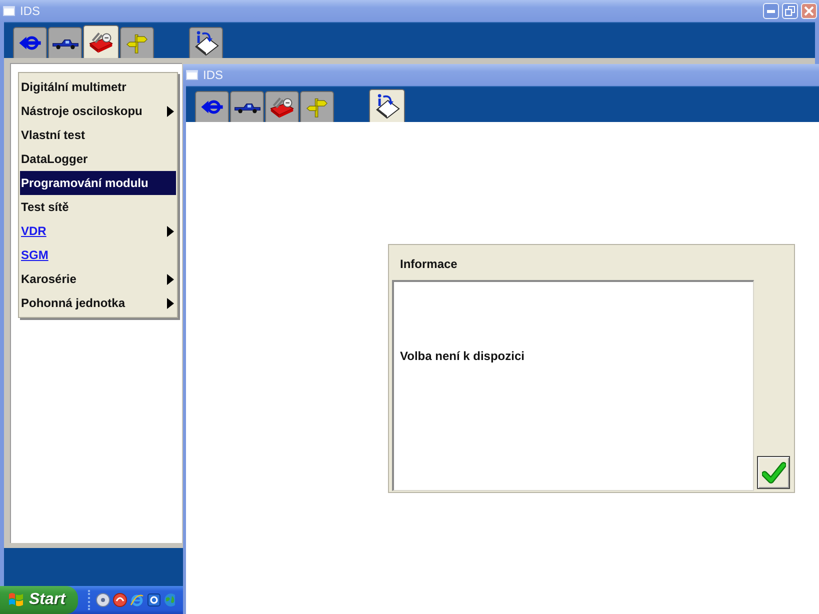 The height and width of the screenshot is (614, 819). What do you see at coordinates (103, 600) in the screenshot?
I see `disc-icon` at bounding box center [103, 600].